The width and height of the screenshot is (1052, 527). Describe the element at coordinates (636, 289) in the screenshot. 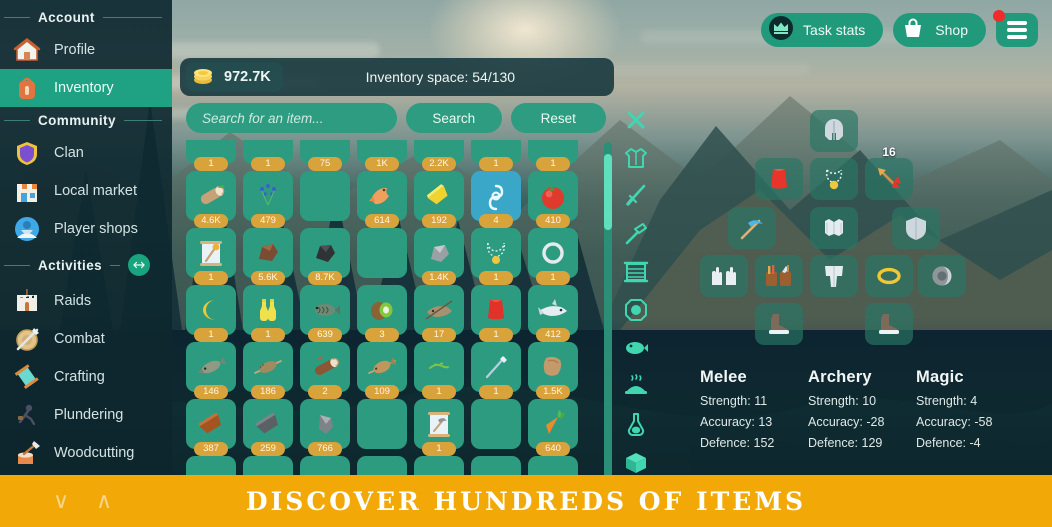

I see `category-filter-rail` at that location.